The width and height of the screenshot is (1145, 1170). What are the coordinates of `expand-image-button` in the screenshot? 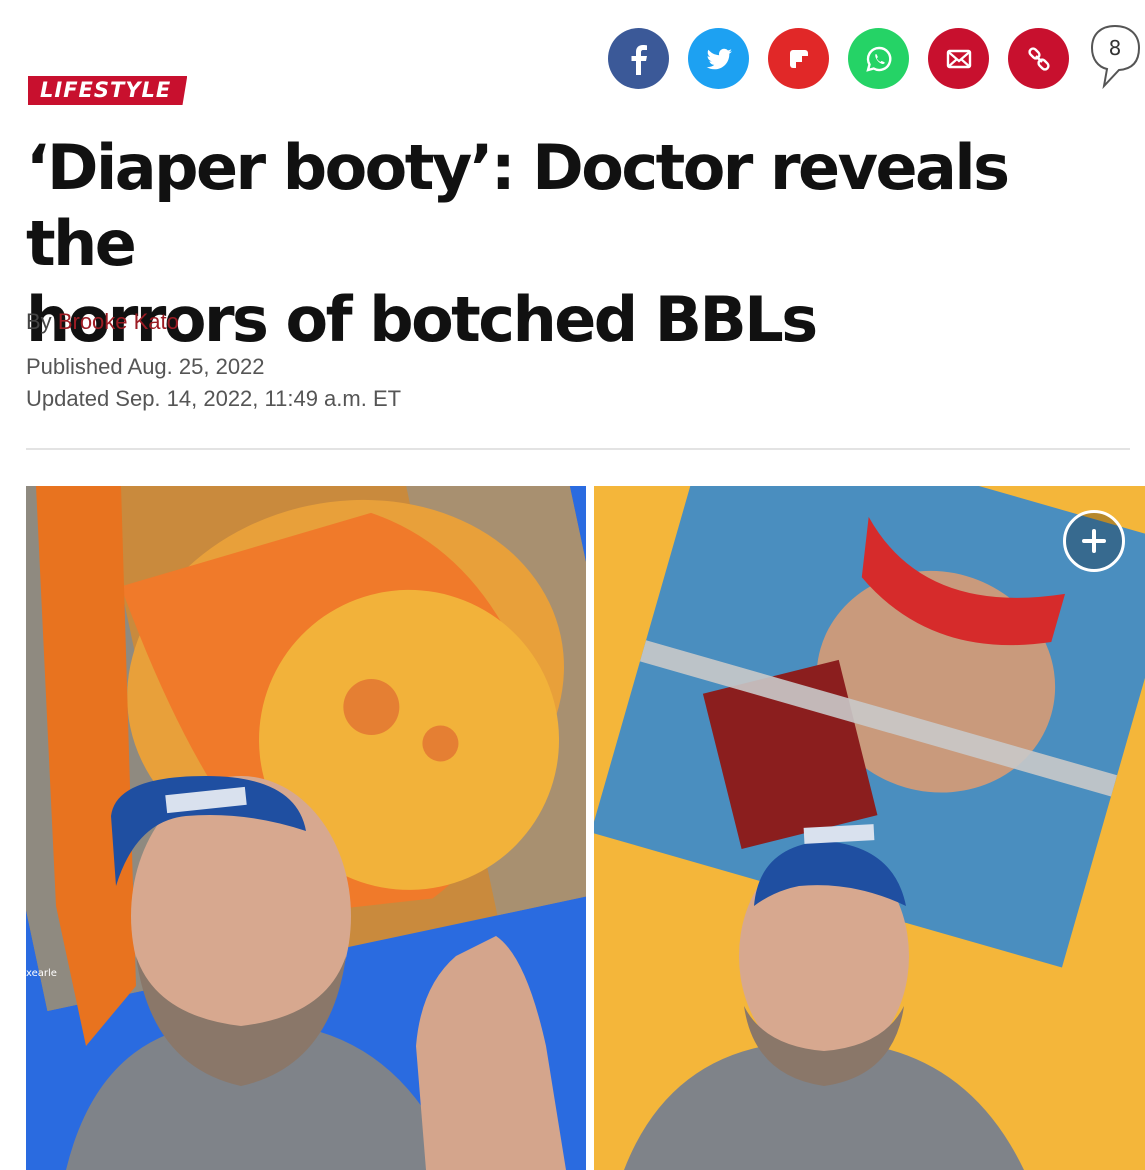 It's located at (1094, 541).